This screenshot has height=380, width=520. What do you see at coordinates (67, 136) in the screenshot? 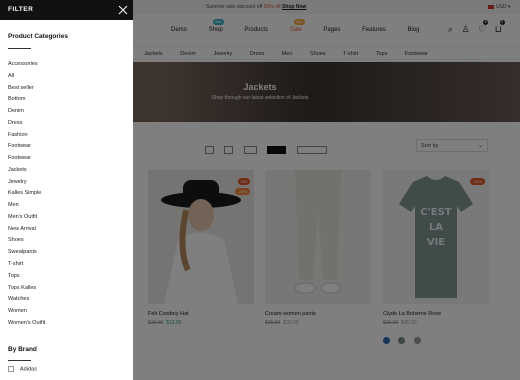
I see `category-item: Fashion` at bounding box center [67, 136].